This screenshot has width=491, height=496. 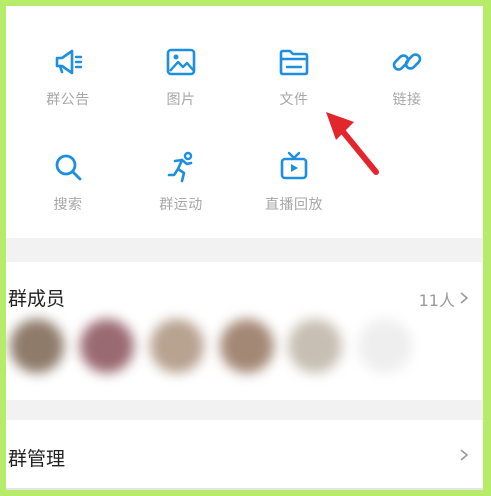 I want to click on red-arrow-annotation, so click(x=352, y=143).